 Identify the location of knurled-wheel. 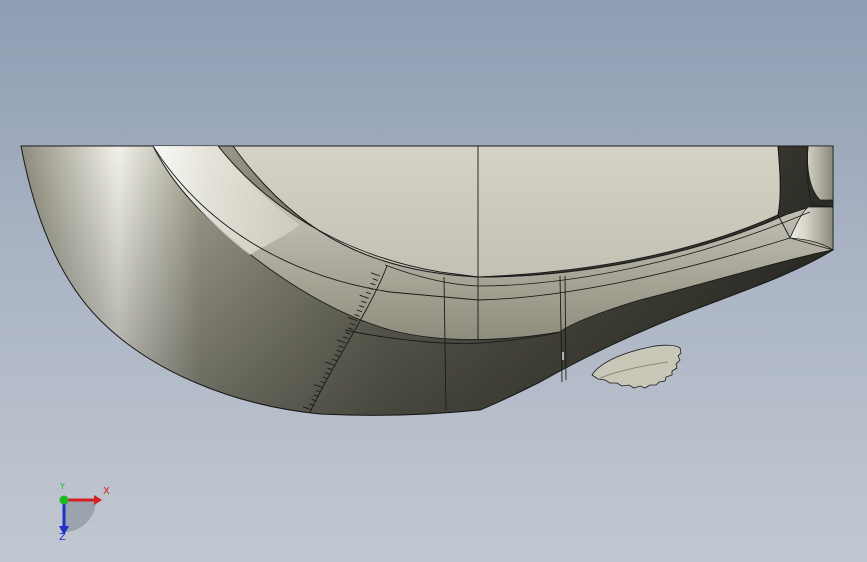
(636, 366).